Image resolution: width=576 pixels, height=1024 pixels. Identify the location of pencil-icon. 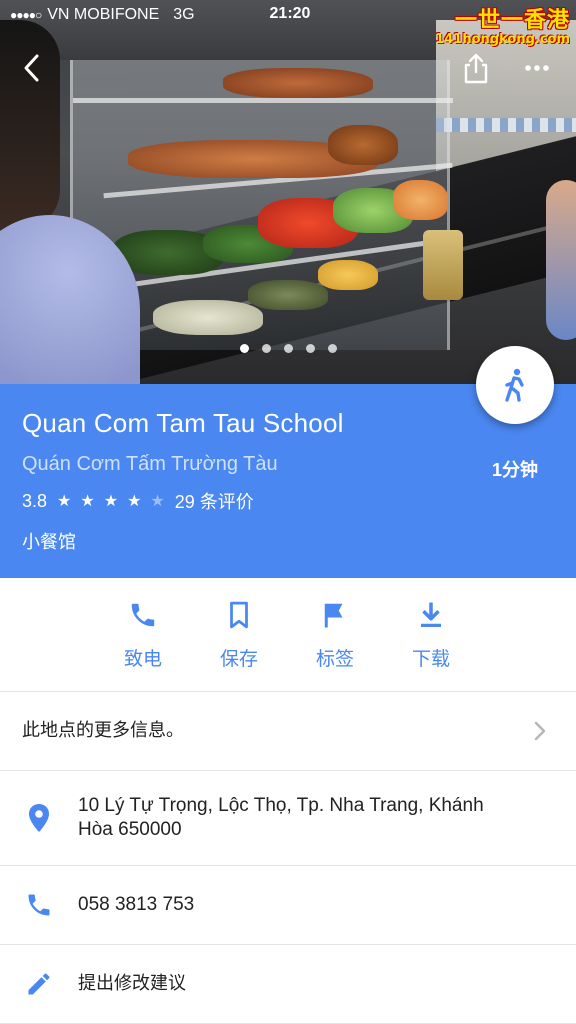
(39, 984).